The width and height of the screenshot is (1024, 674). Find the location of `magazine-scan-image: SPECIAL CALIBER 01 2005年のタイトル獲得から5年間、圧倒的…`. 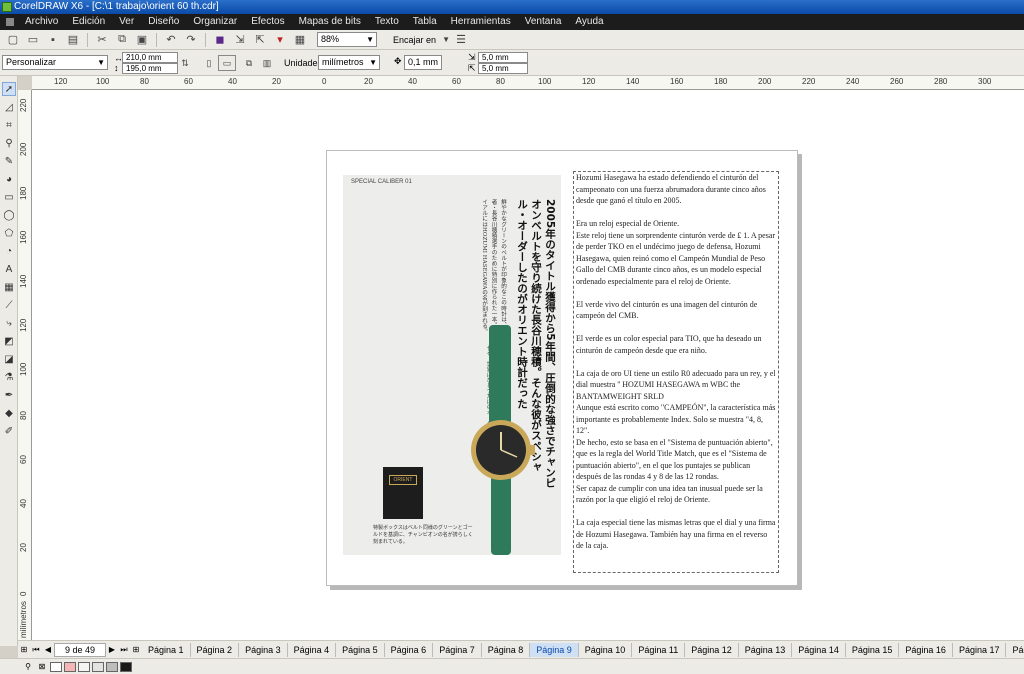

magazine-scan-image: SPECIAL CALIBER 01 2005年のタイトル獲得から5年間、圧倒的… is located at coordinates (452, 365).